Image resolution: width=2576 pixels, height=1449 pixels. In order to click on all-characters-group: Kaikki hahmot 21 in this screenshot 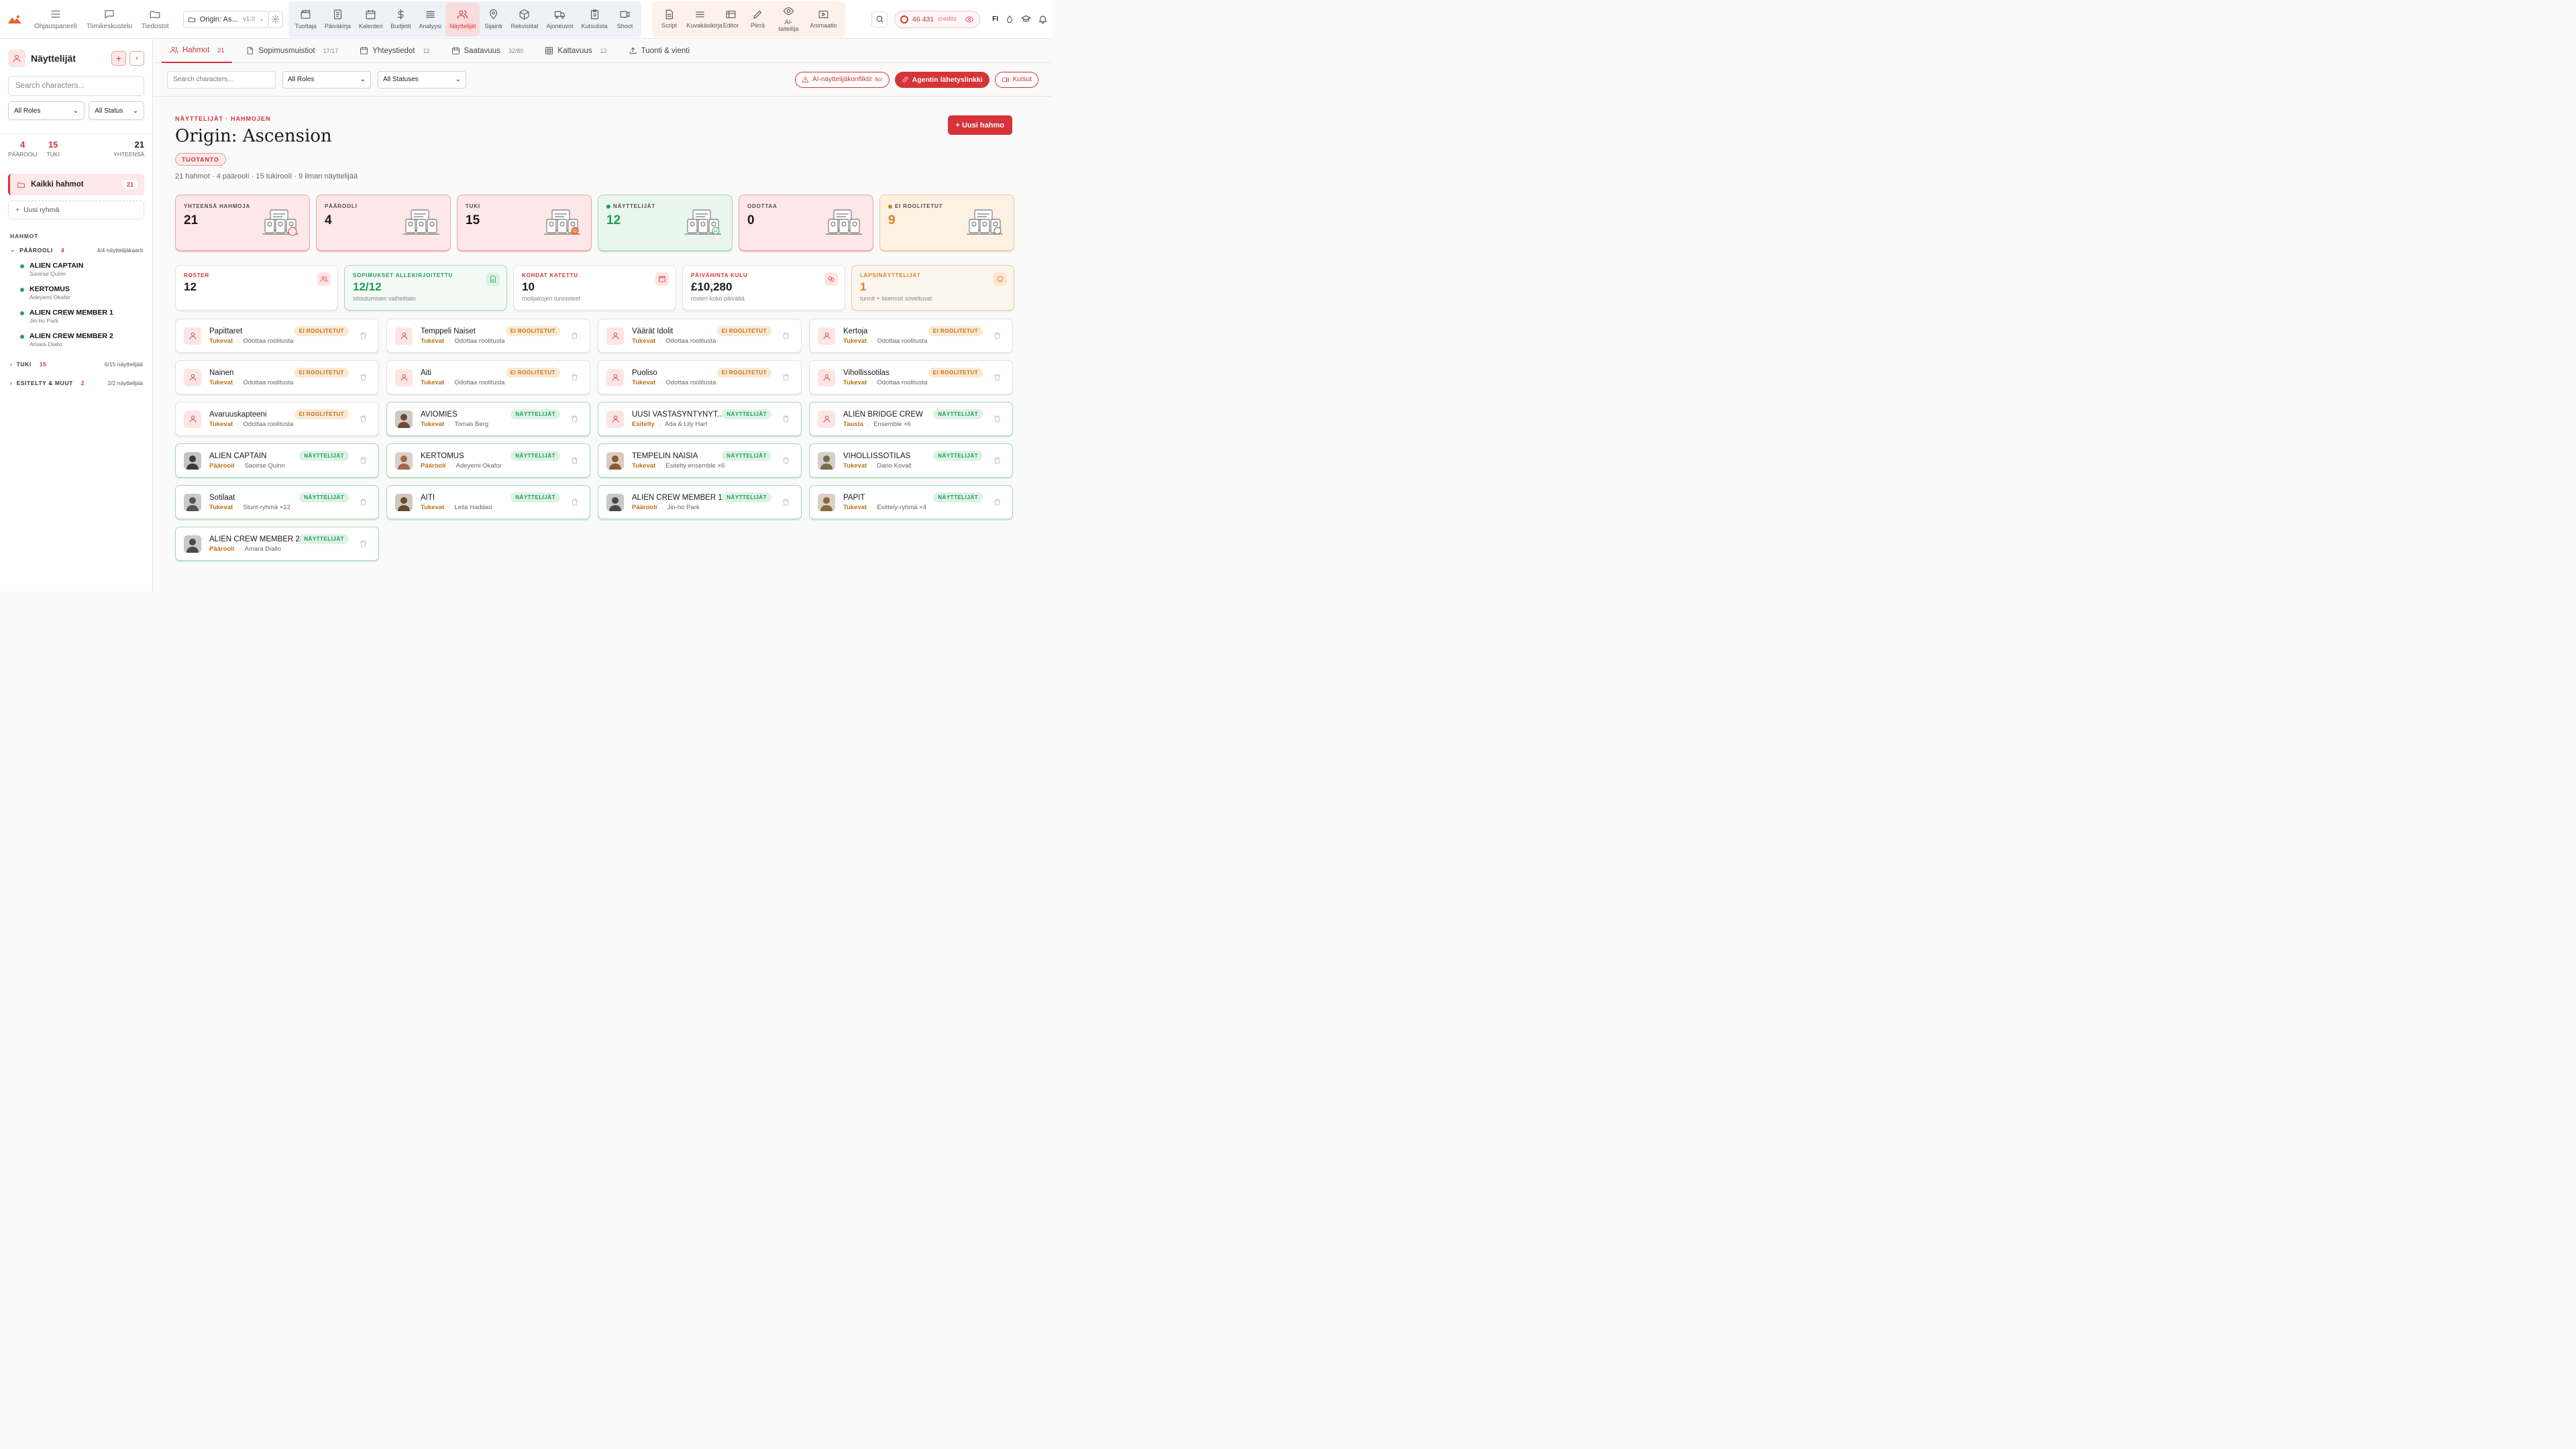, I will do `click(75, 184)`.